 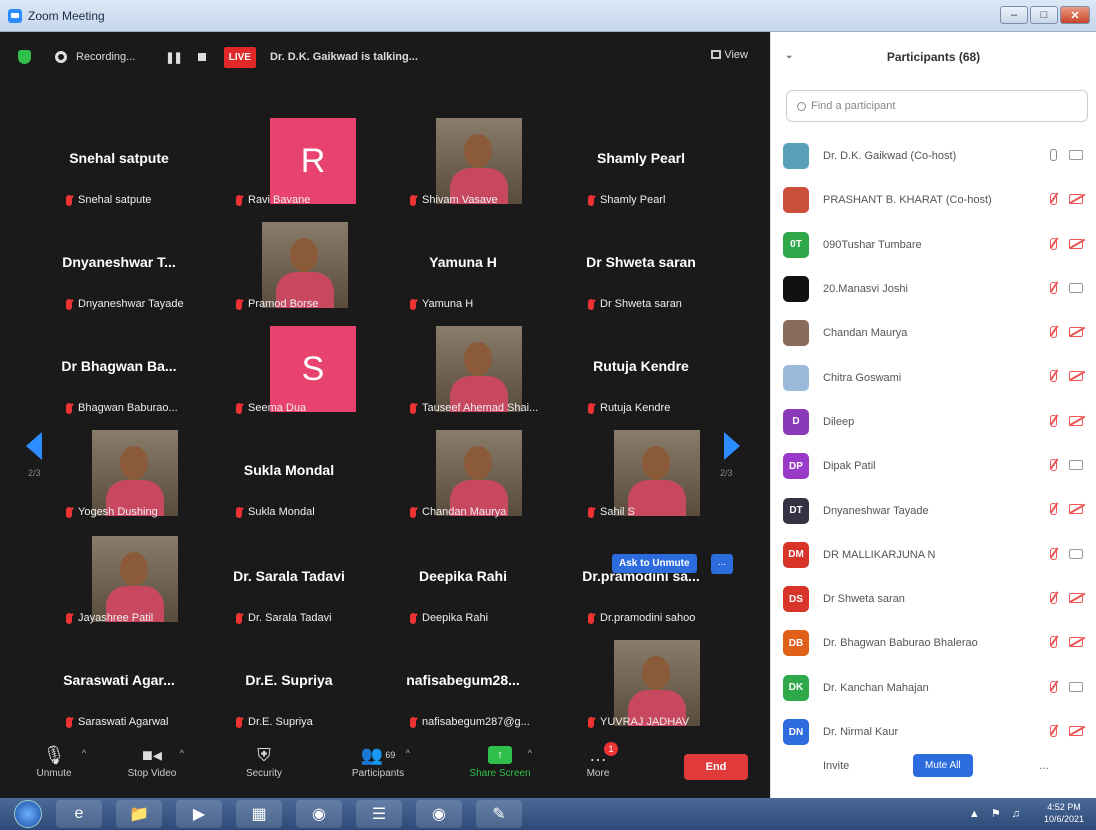 I want to click on audio-options-chevron-icon: ^, so click(x=84, y=753).